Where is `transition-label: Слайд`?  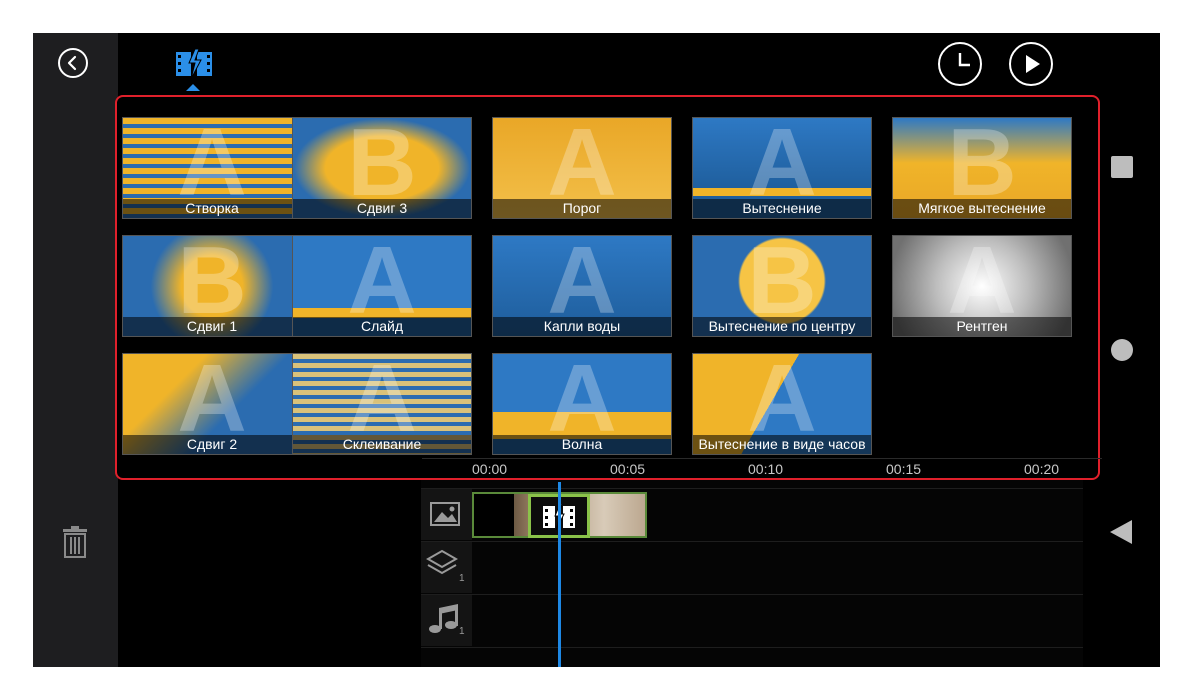
transition-label: Слайд is located at coordinates (382, 326).